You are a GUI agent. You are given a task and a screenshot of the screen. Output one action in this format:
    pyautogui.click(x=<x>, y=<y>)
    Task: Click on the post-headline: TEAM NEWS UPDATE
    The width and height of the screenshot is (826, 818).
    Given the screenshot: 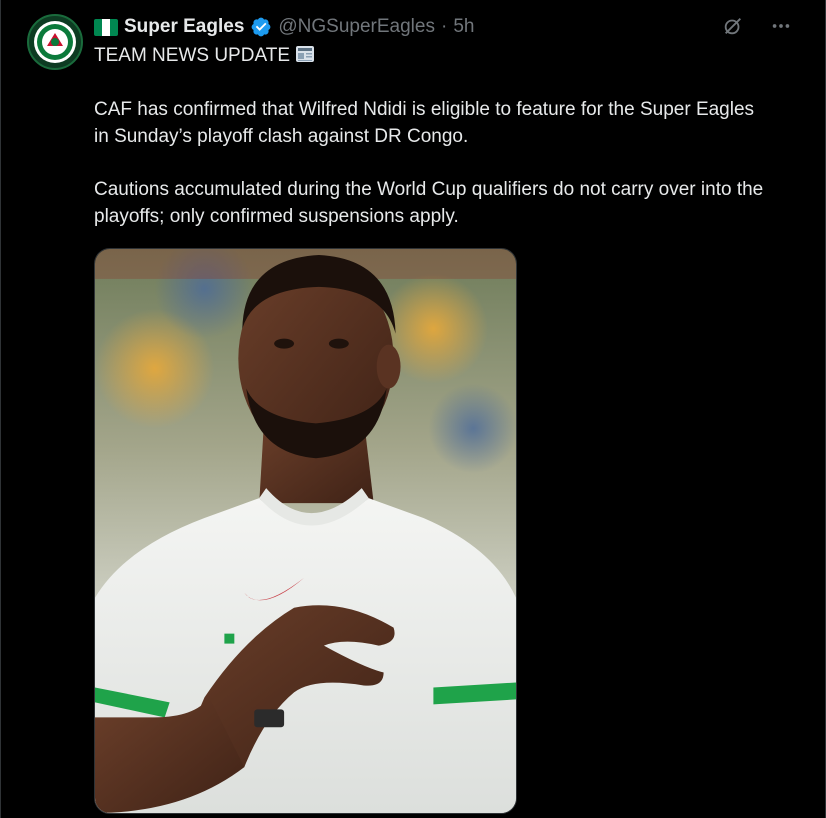 What is the action you would take?
    pyautogui.click(x=192, y=55)
    